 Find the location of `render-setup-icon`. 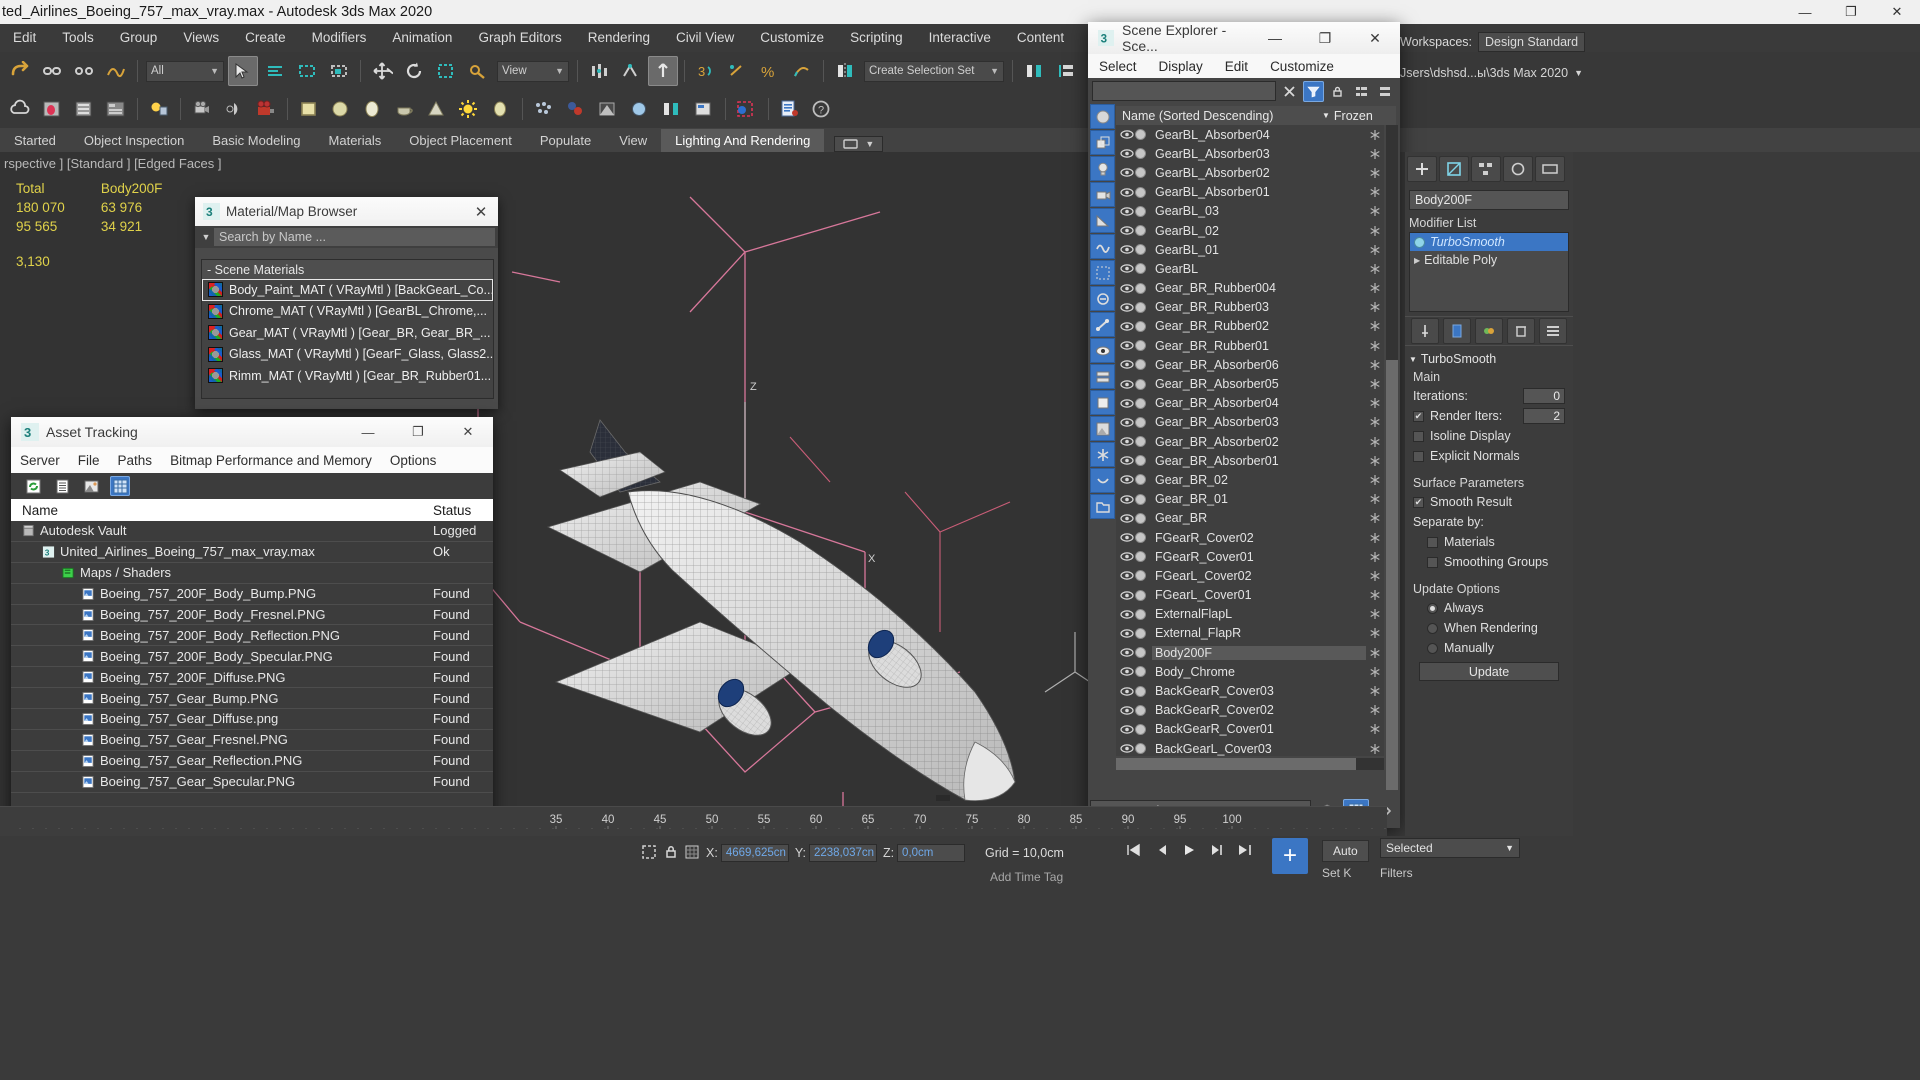

render-setup-icon is located at coordinates (52, 109).